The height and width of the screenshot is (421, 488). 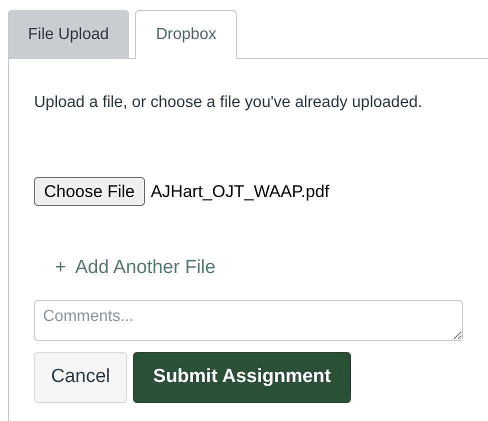 What do you see at coordinates (89, 191) in the screenshot?
I see `choose-file-button: Choose File` at bounding box center [89, 191].